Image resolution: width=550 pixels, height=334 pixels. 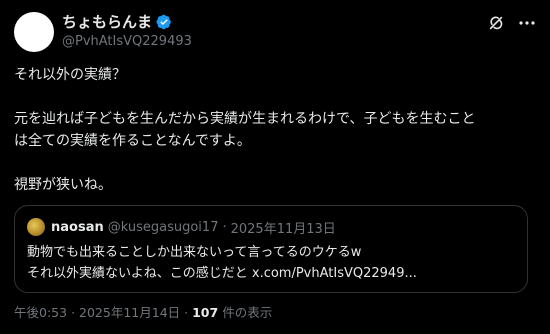 What do you see at coordinates (34, 32) in the screenshot?
I see `author-avatar` at bounding box center [34, 32].